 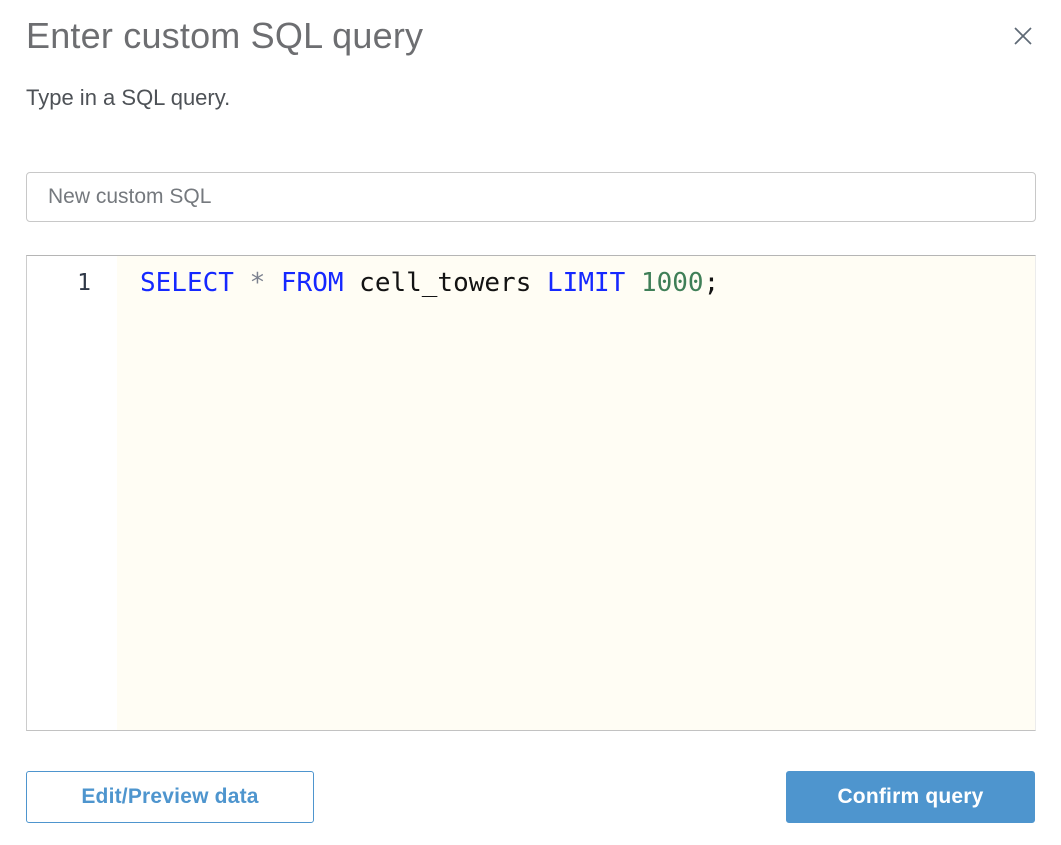 I want to click on close-button, so click(x=1023, y=36).